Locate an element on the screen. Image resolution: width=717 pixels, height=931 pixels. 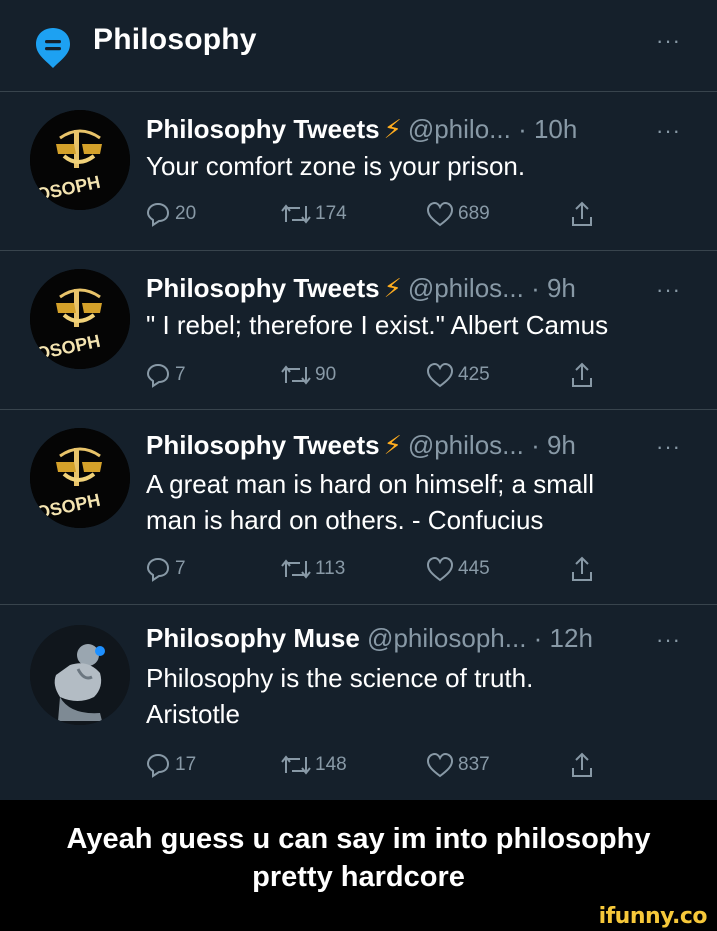
retweet-button: 90 is located at coordinates (308, 375).